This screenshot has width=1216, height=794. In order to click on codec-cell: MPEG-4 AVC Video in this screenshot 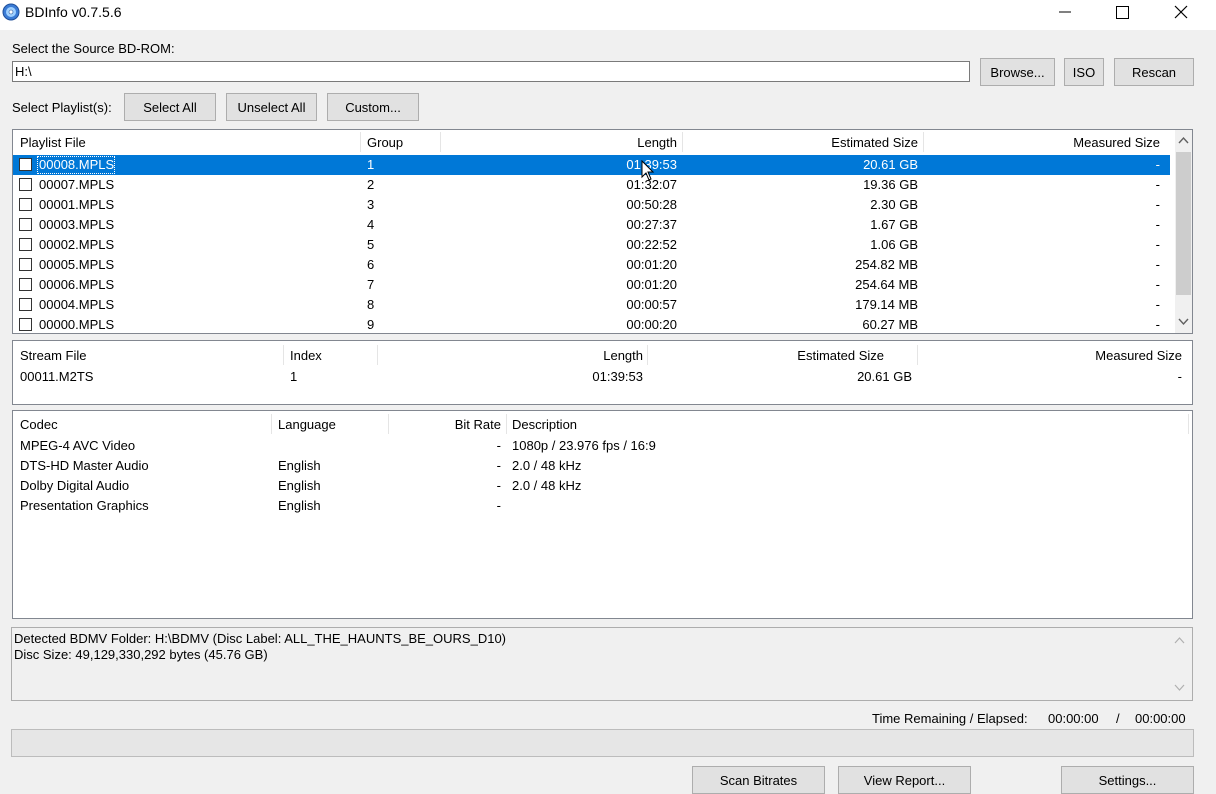, I will do `click(78, 445)`.